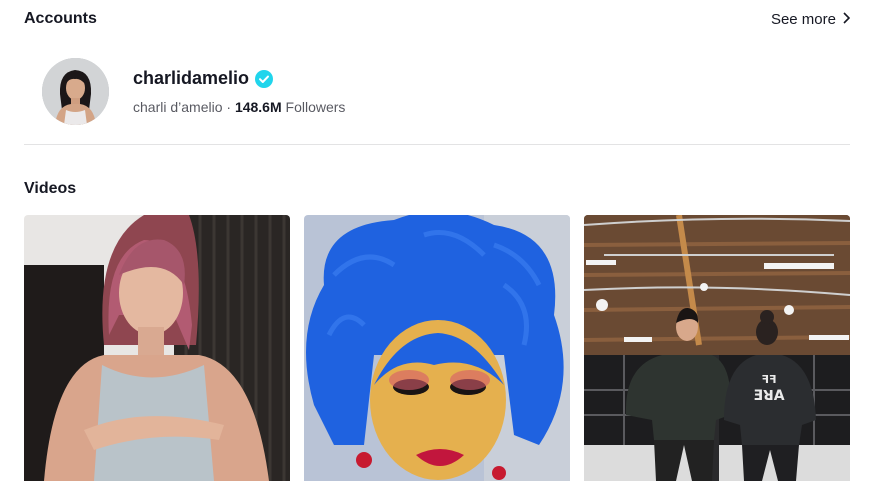  What do you see at coordinates (60, 18) in the screenshot?
I see `accounts-title: Accounts` at bounding box center [60, 18].